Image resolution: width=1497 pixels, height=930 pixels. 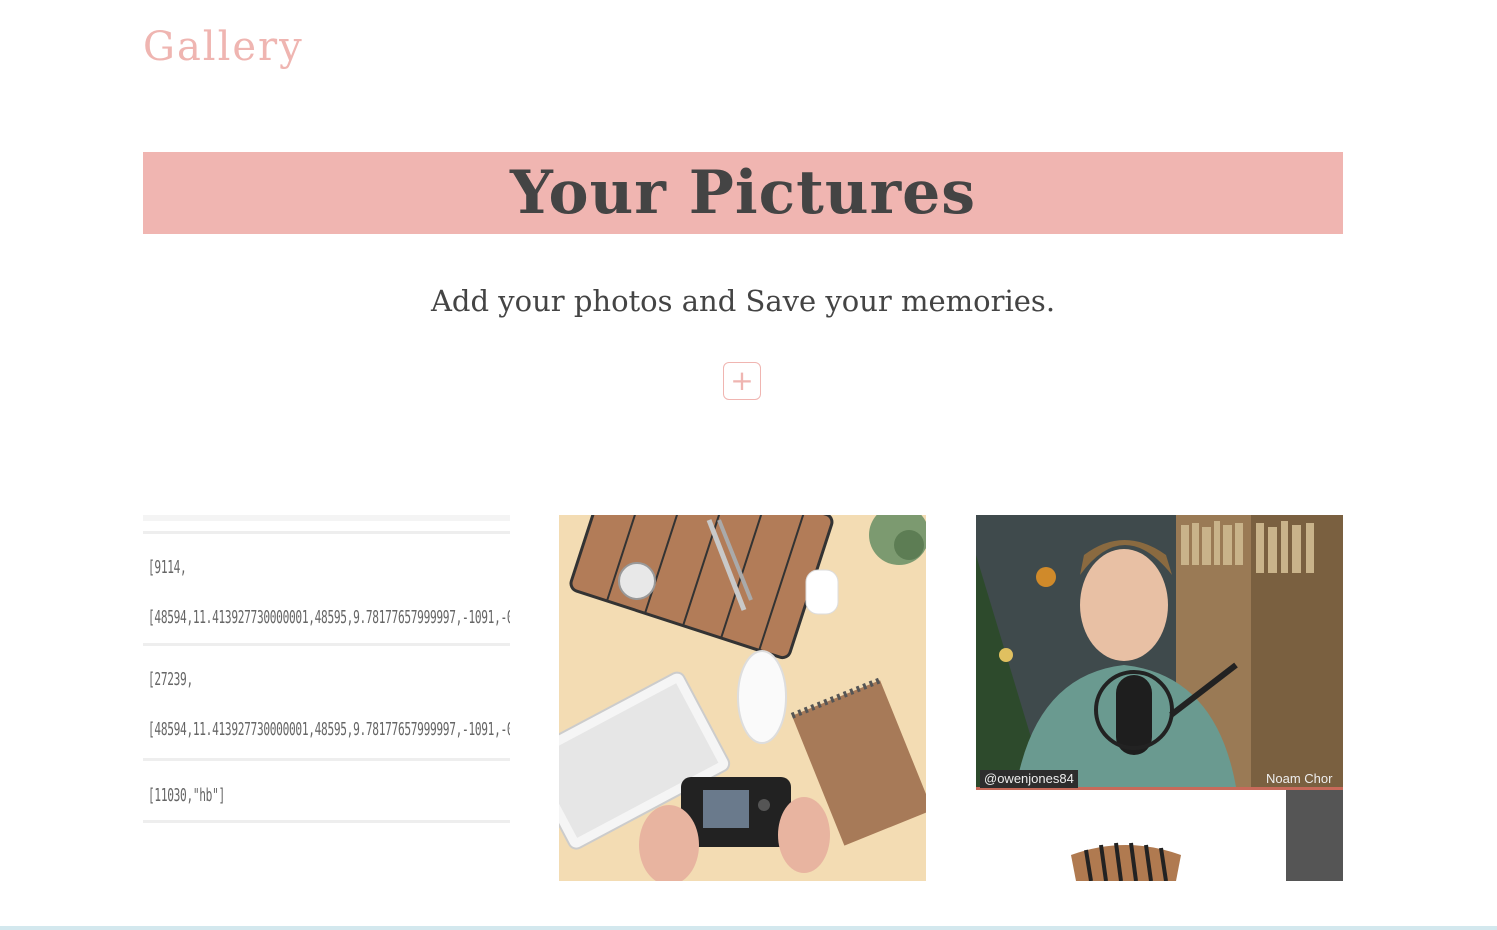 What do you see at coordinates (186, 795) in the screenshot?
I see `code-line: [11030,"hb"]` at bounding box center [186, 795].